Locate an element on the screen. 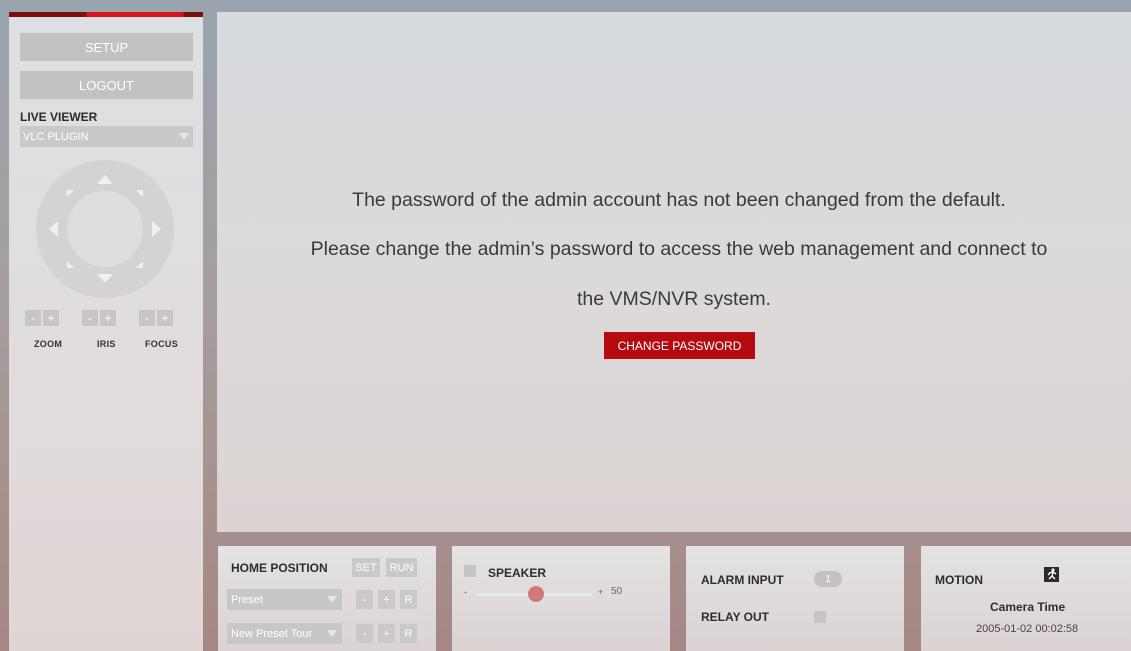 Image resolution: width=1131 pixels, height=651 pixels. home-position-title: HOME POSITION is located at coordinates (279, 568).